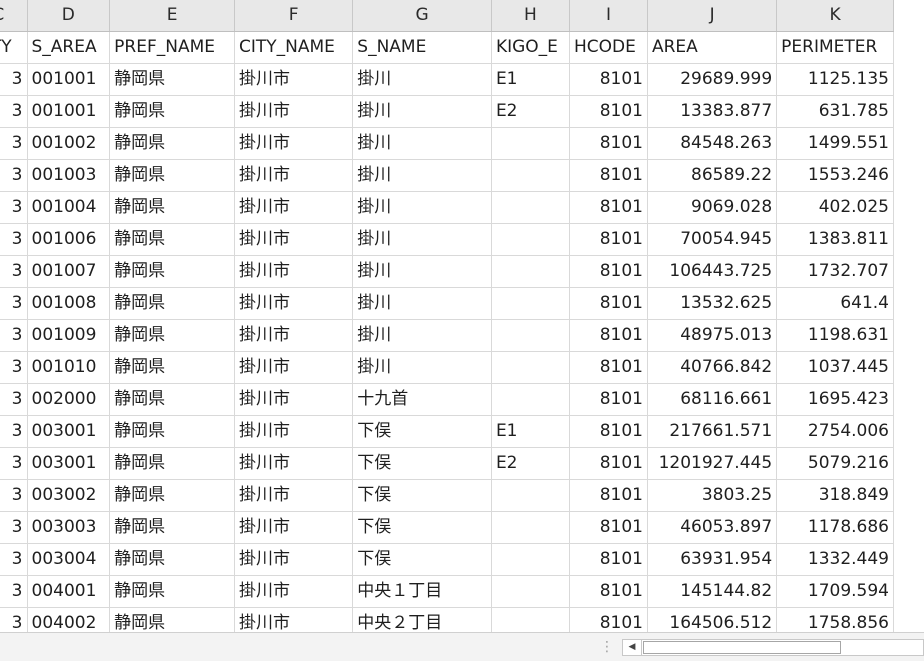  Describe the element at coordinates (712, 303) in the screenshot. I see `cell: 13532.625` at that location.